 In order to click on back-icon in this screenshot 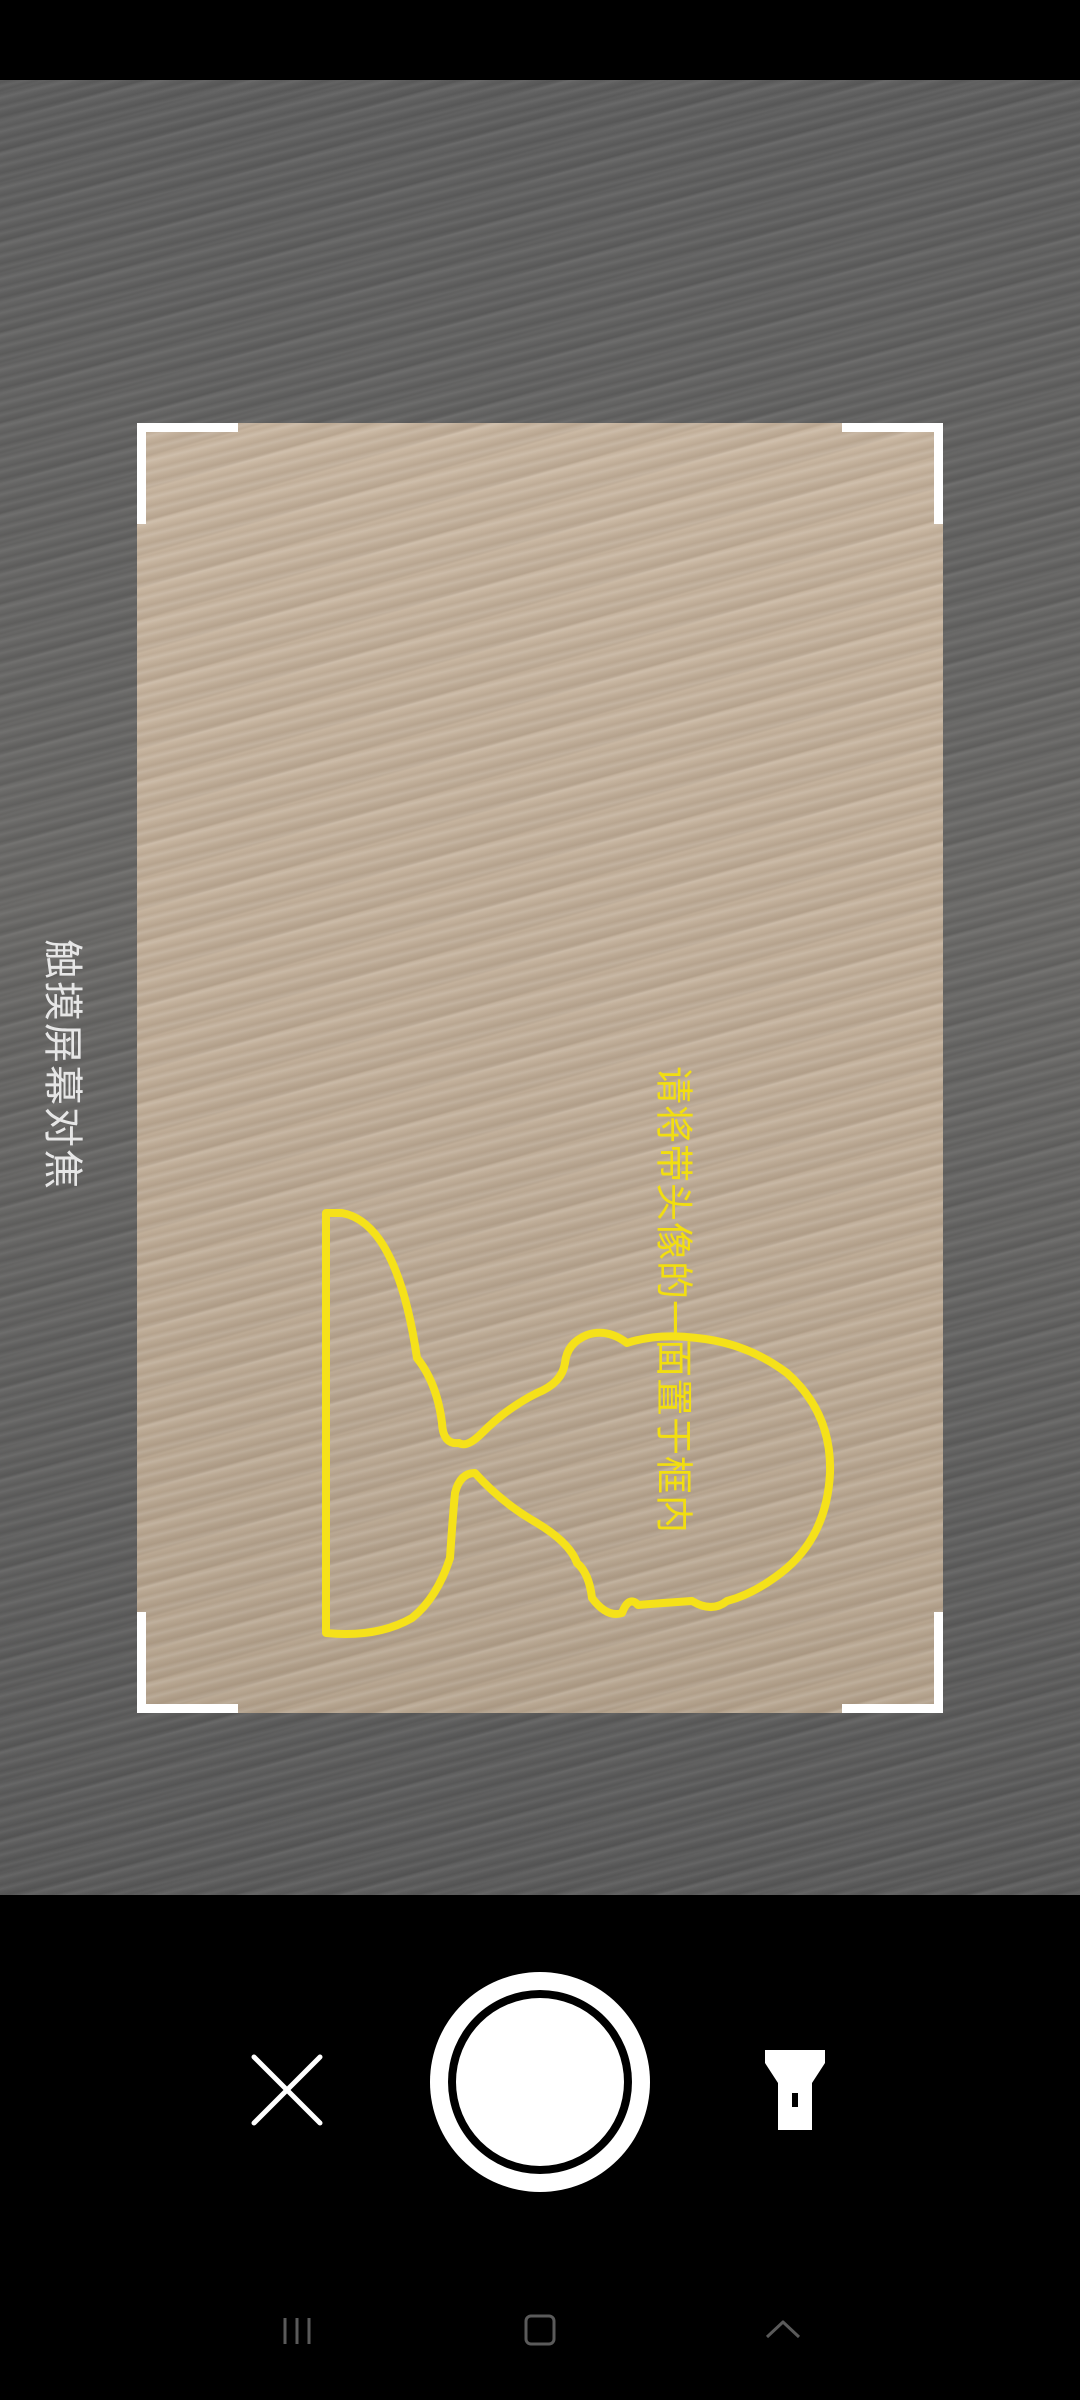, I will do `click(783, 2329)`.